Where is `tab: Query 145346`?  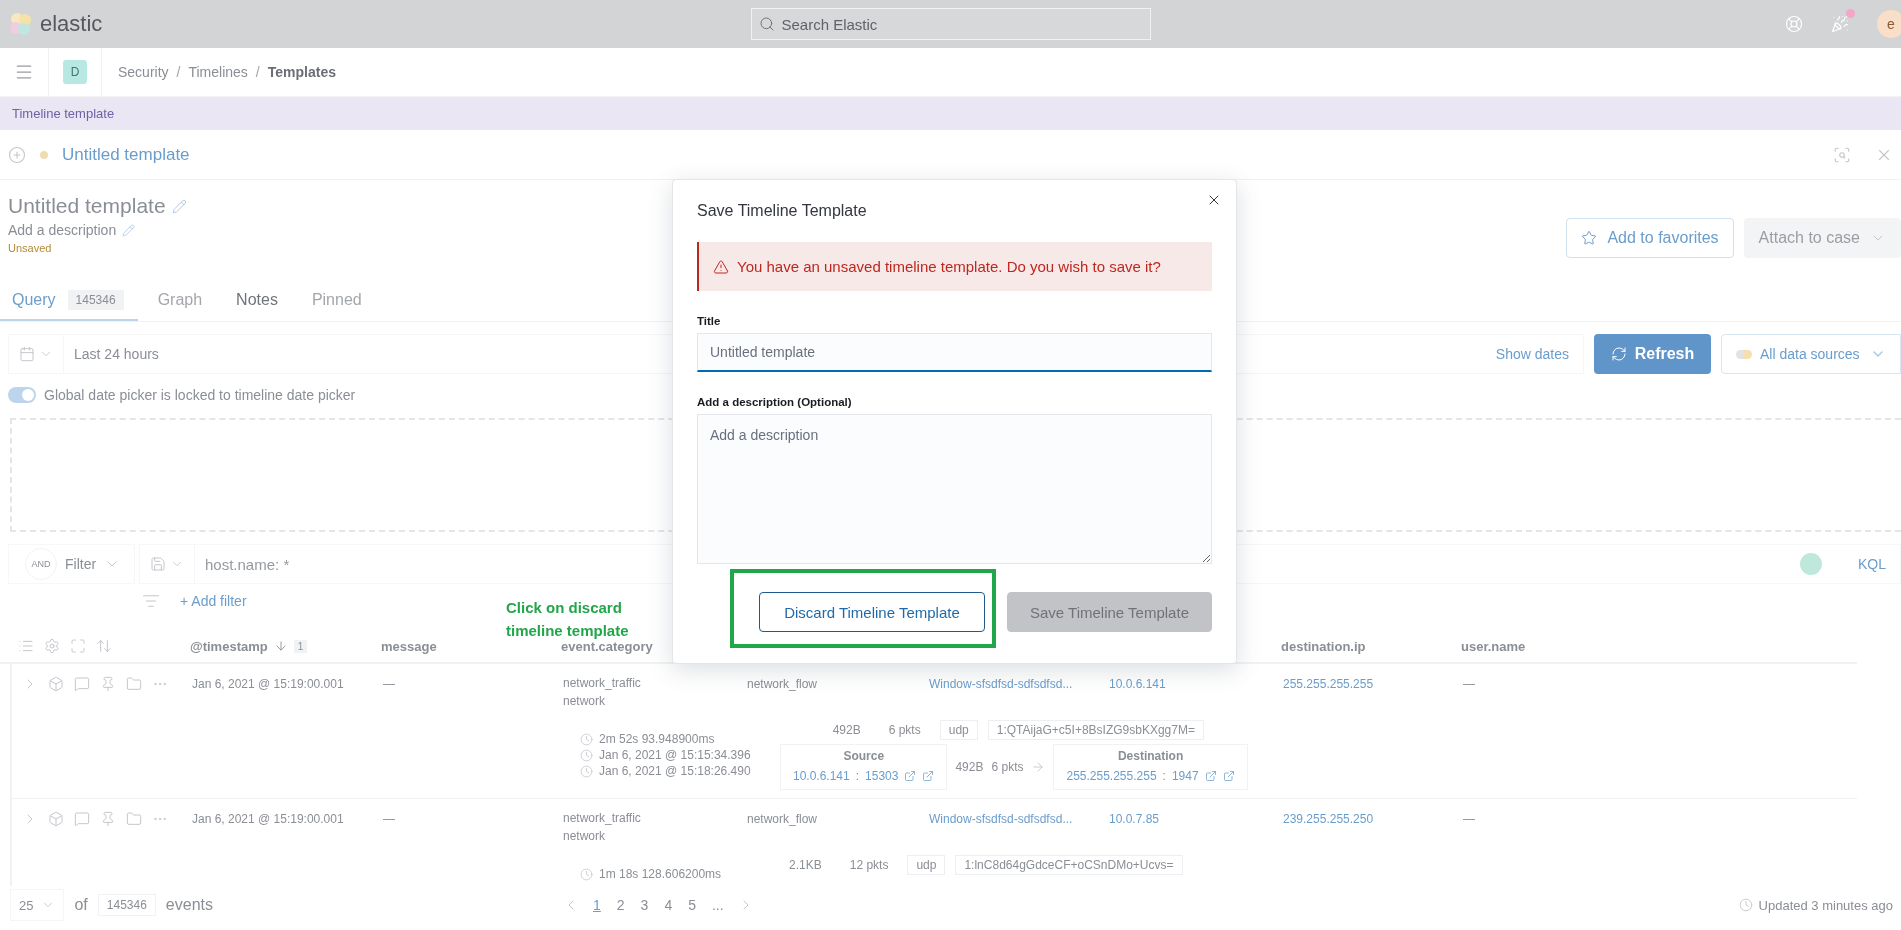 tab: Query 145346 is located at coordinates (69, 300).